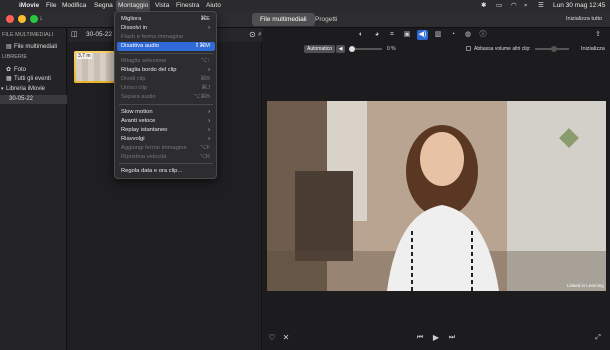 The image size is (610, 350). What do you see at coordinates (149, 70) in the screenshot?
I see `menu-item-label: Ritaglia bordo del clip` at bounding box center [149, 70].